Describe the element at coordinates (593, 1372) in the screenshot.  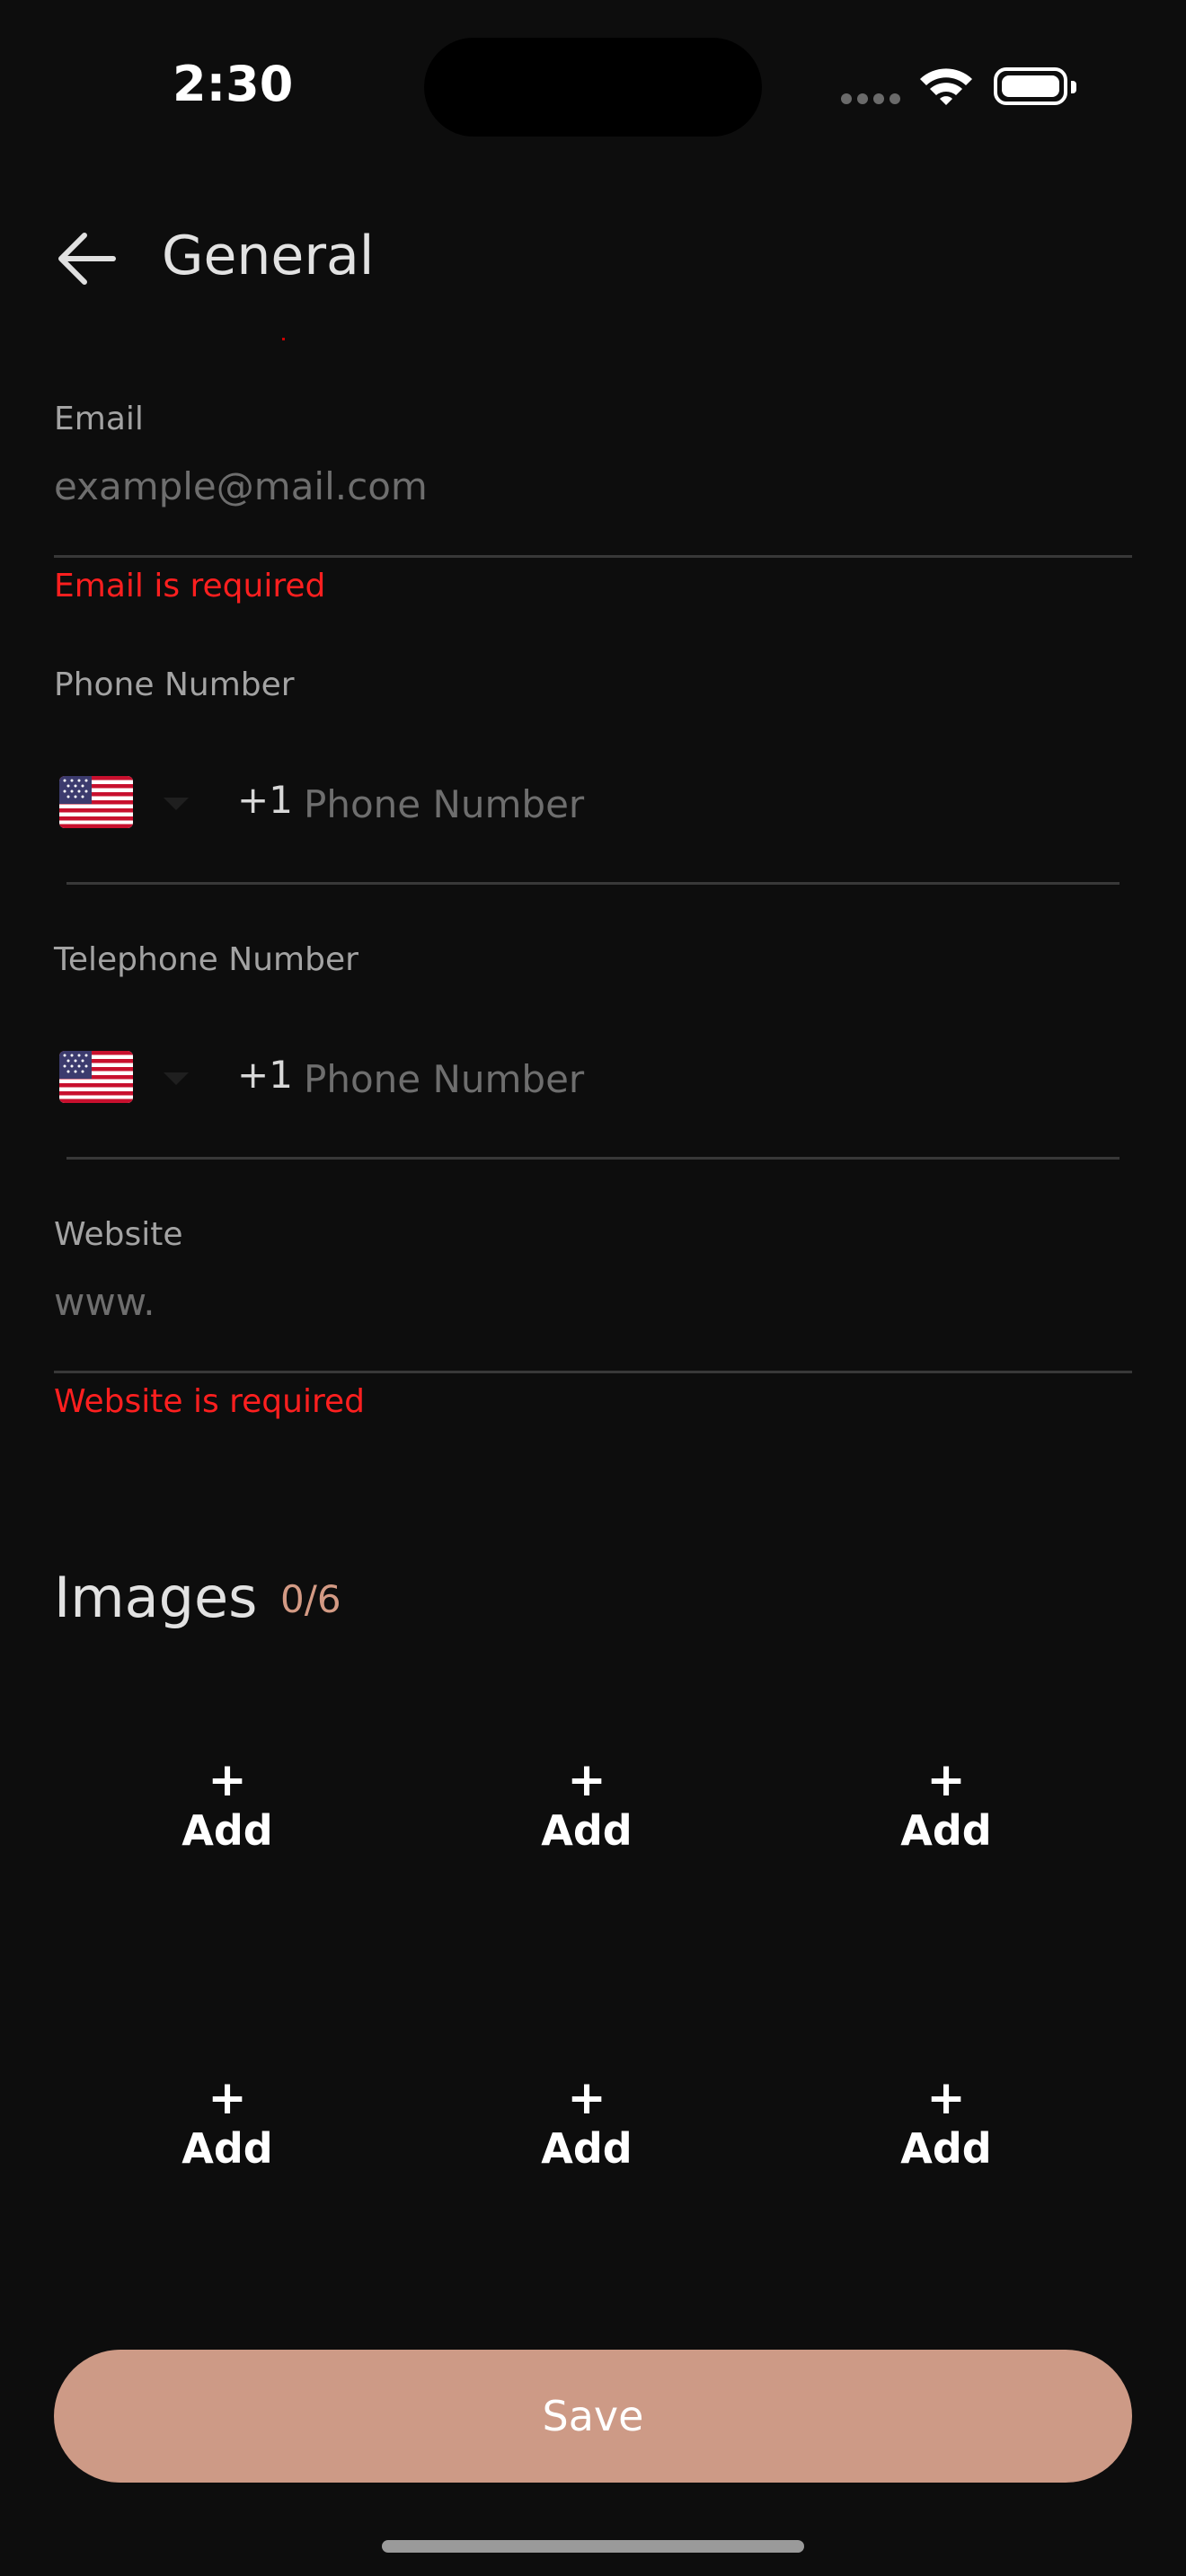
I see `website-underline` at that location.